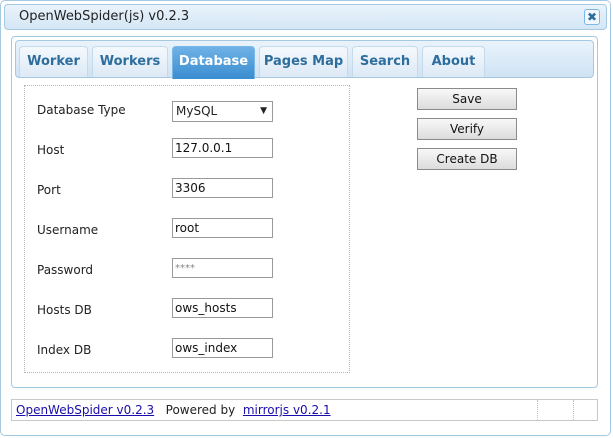 This screenshot has width=613, height=438. I want to click on app-version-link: OpenWebSpider v0.2.3, so click(85, 410).